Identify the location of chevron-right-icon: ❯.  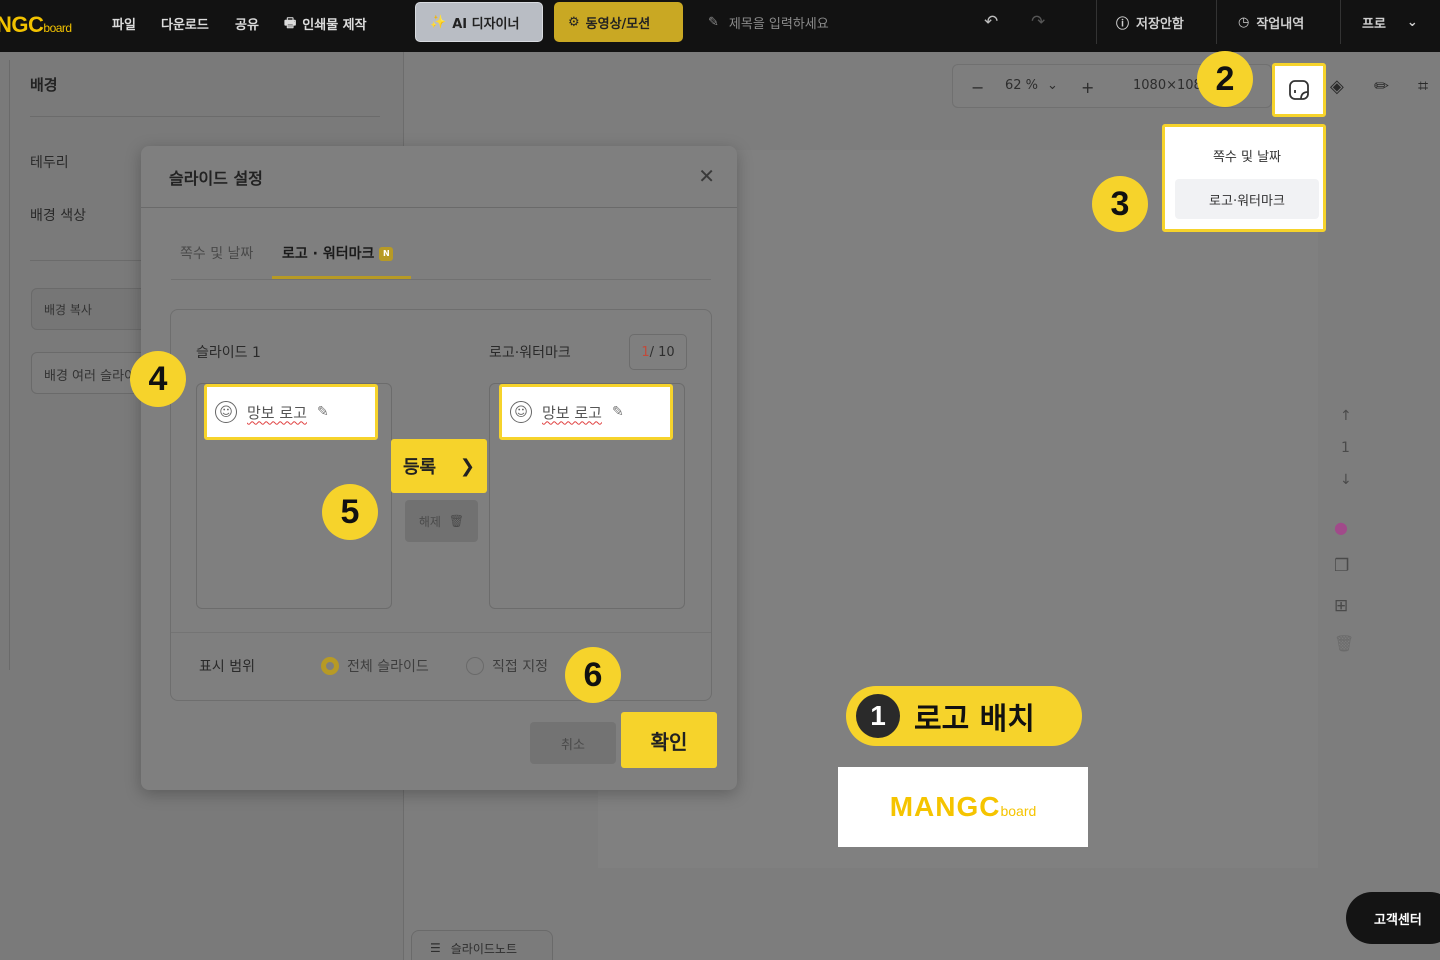
(467, 466).